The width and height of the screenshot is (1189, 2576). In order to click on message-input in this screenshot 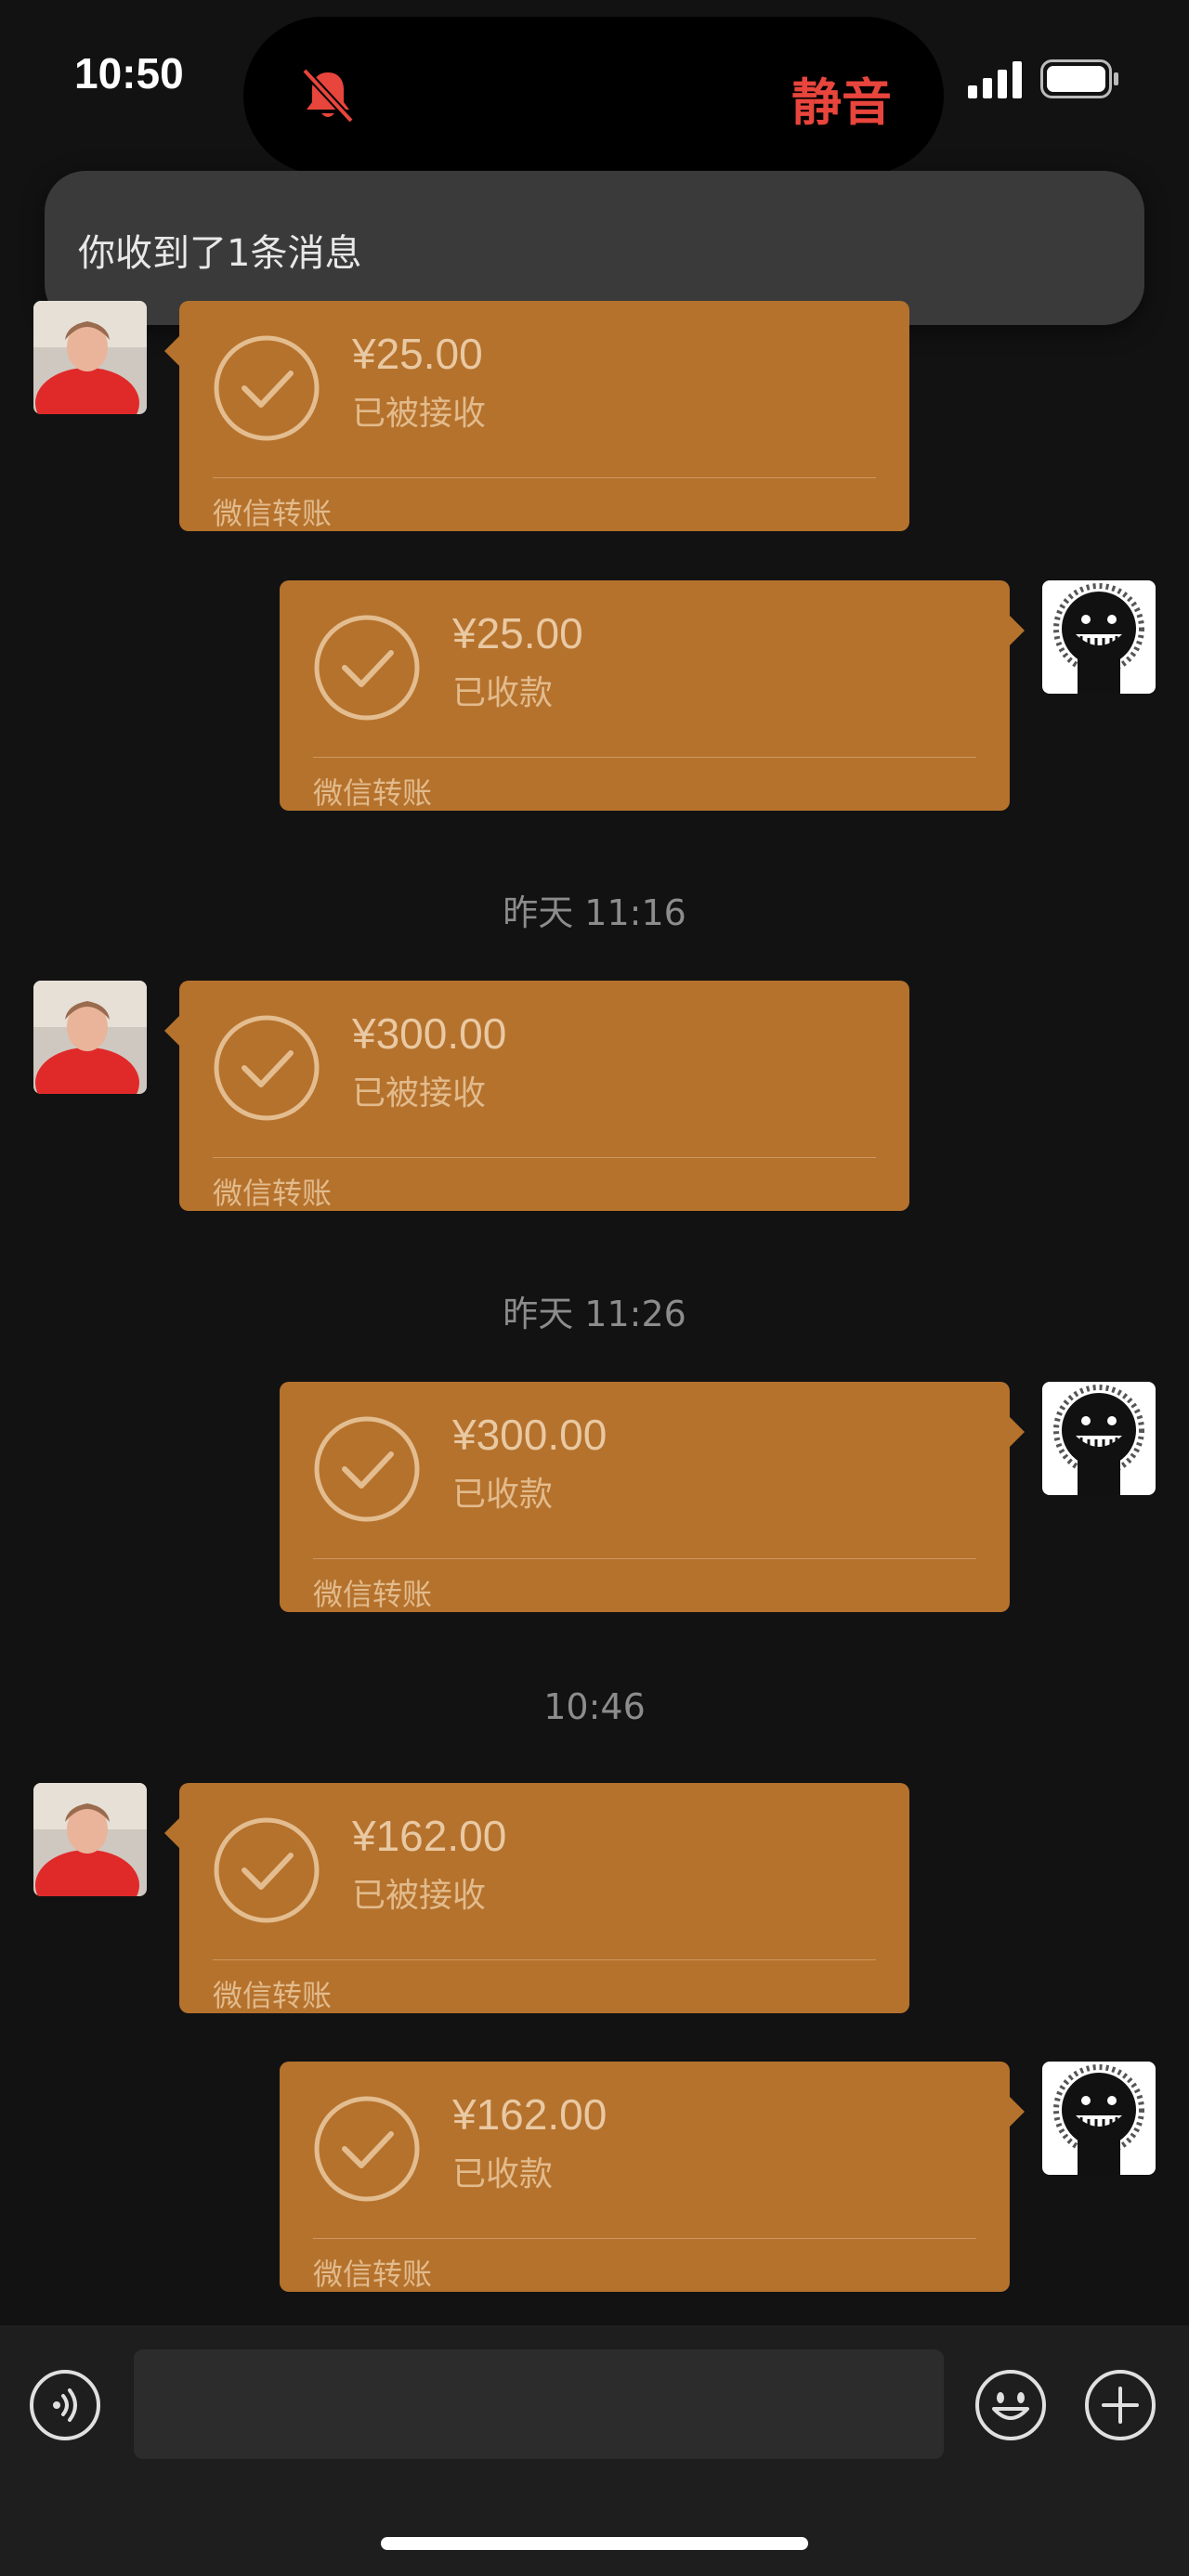, I will do `click(539, 2404)`.